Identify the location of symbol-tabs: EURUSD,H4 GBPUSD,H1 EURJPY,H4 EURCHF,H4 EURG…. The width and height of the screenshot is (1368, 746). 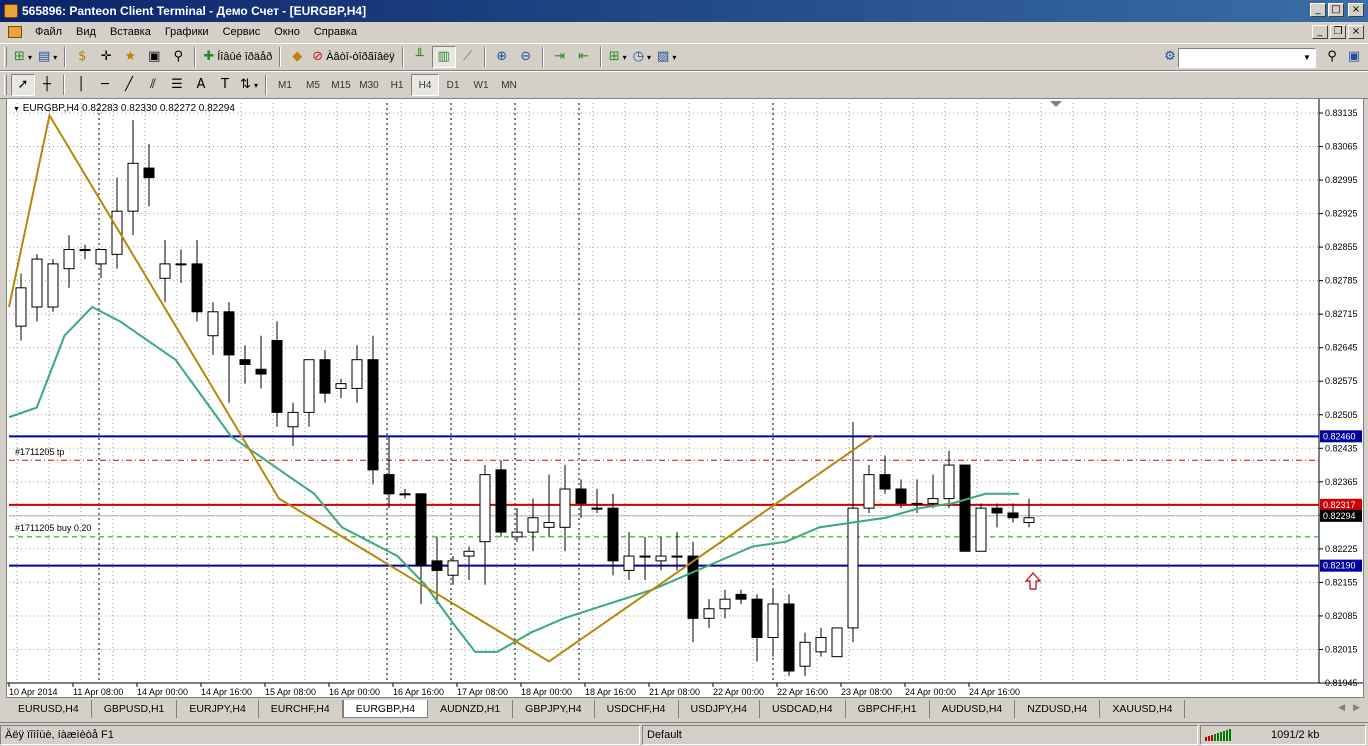
(685, 710).